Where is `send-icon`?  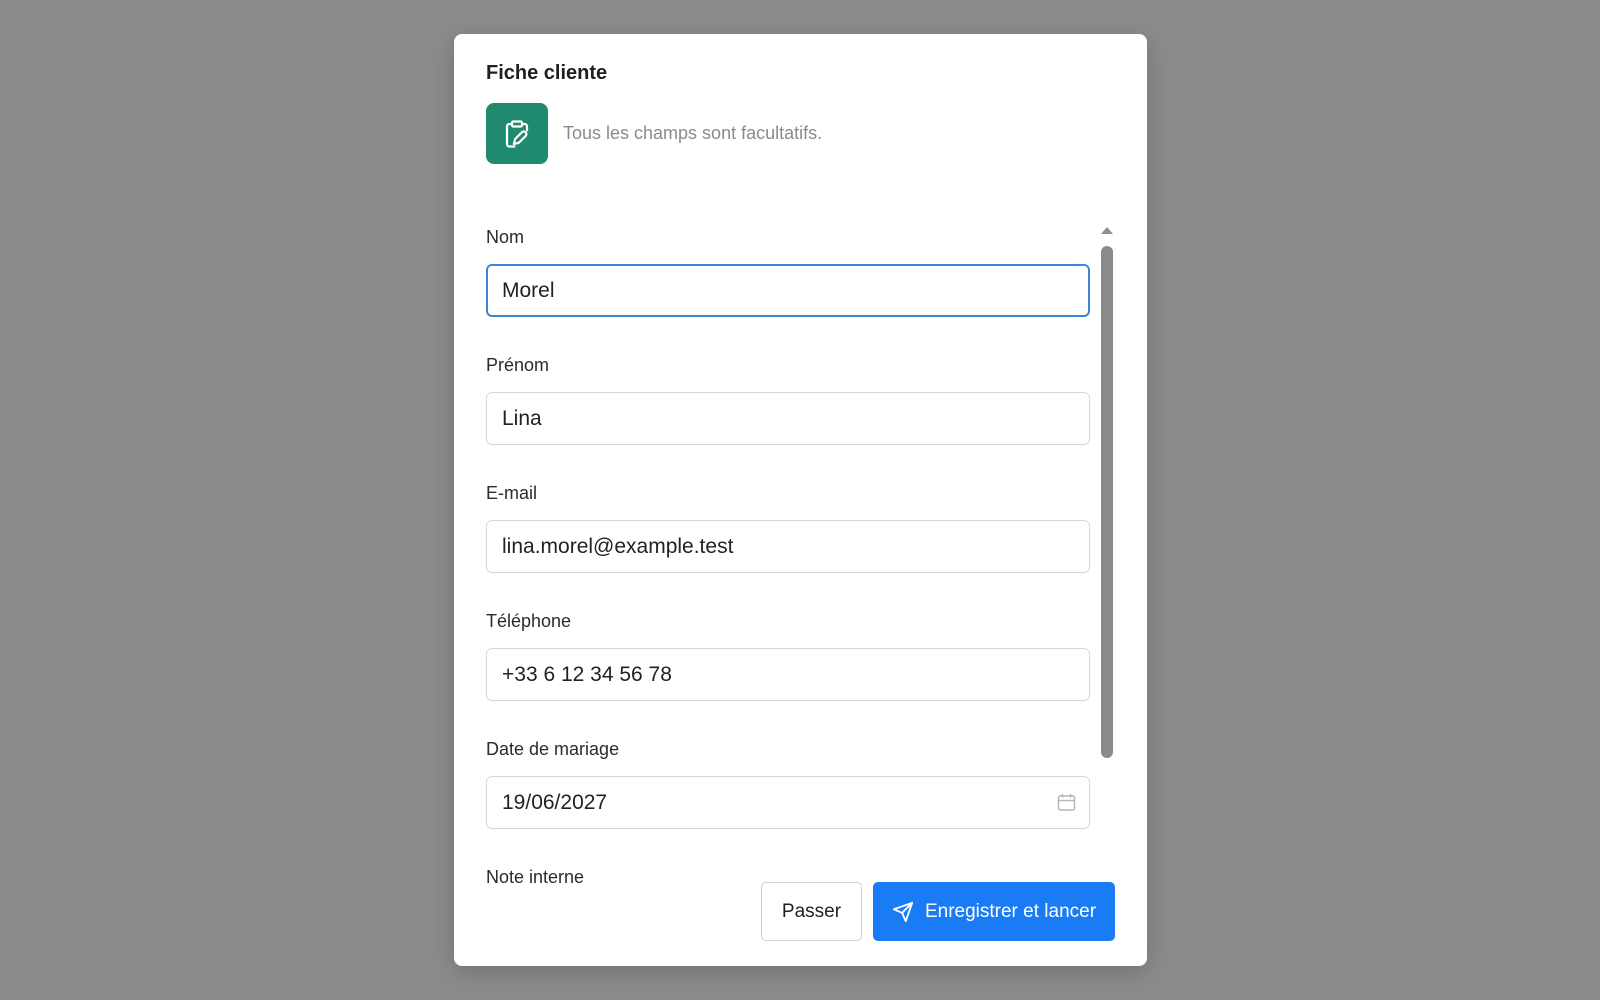
send-icon is located at coordinates (903, 912).